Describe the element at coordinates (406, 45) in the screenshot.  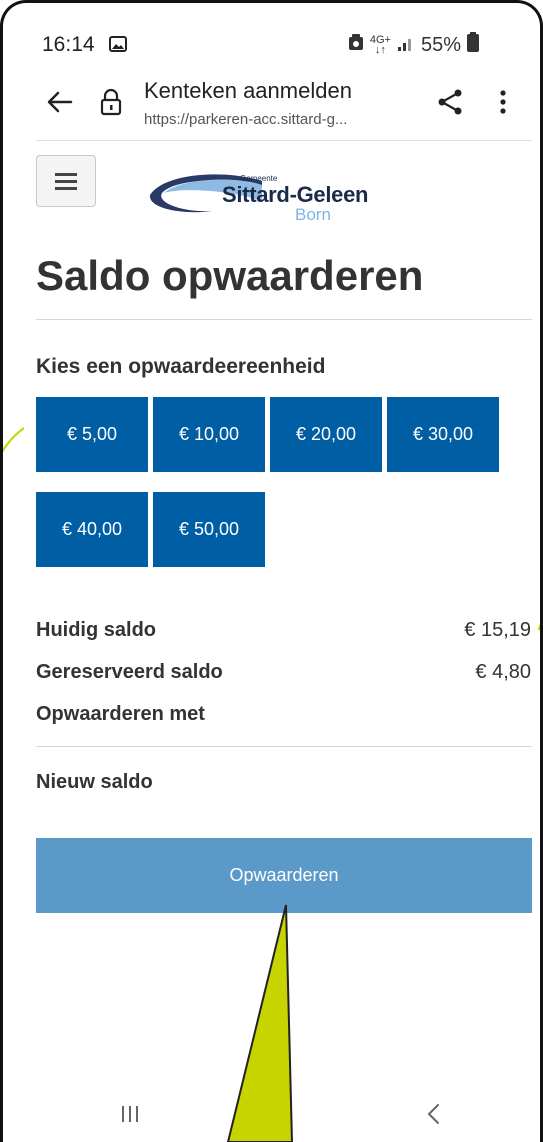
I see `signal-icon` at that location.